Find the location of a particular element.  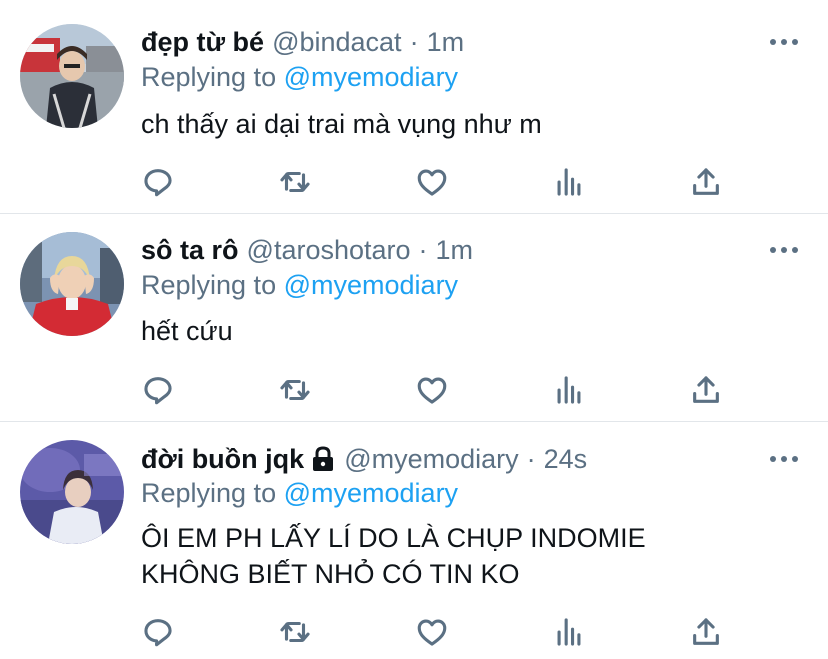

lock-icon is located at coordinates (323, 459).